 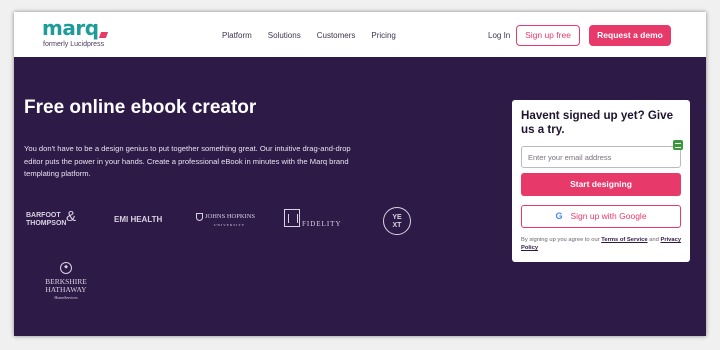 What do you see at coordinates (397, 217) in the screenshot?
I see `yext-line-1: YE` at bounding box center [397, 217].